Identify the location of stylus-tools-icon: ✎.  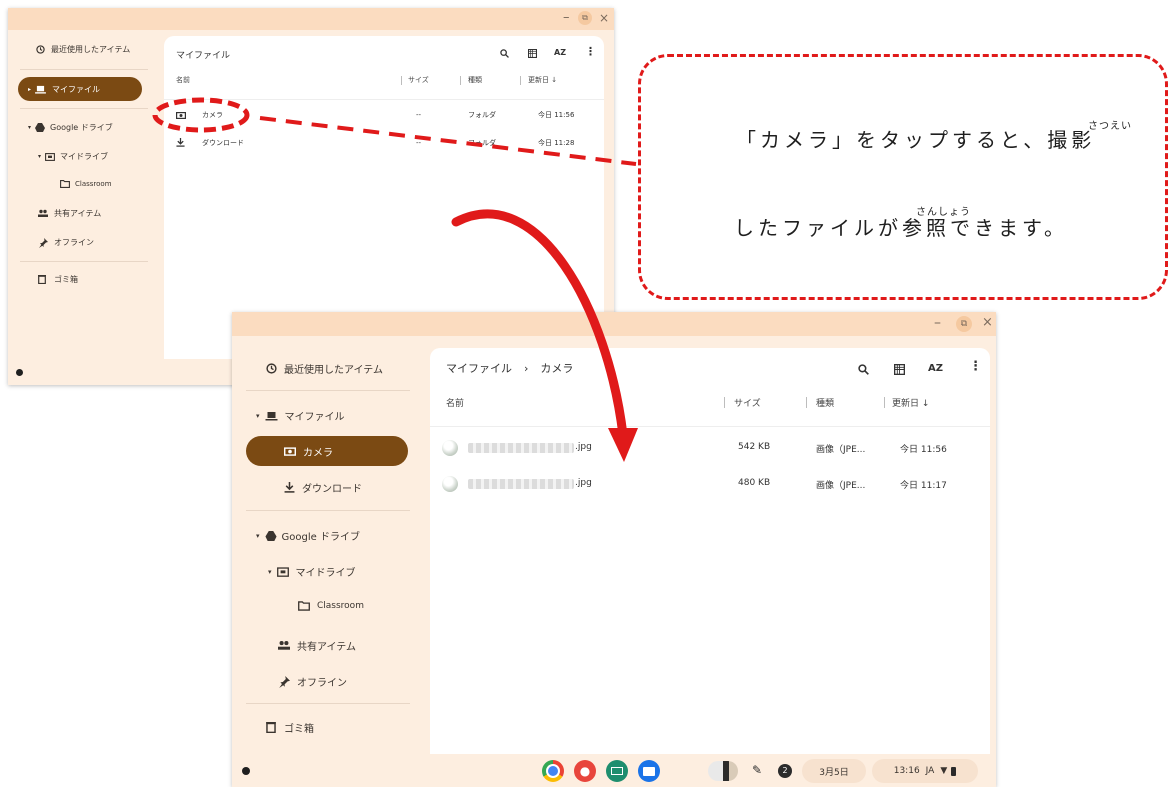
(757, 770).